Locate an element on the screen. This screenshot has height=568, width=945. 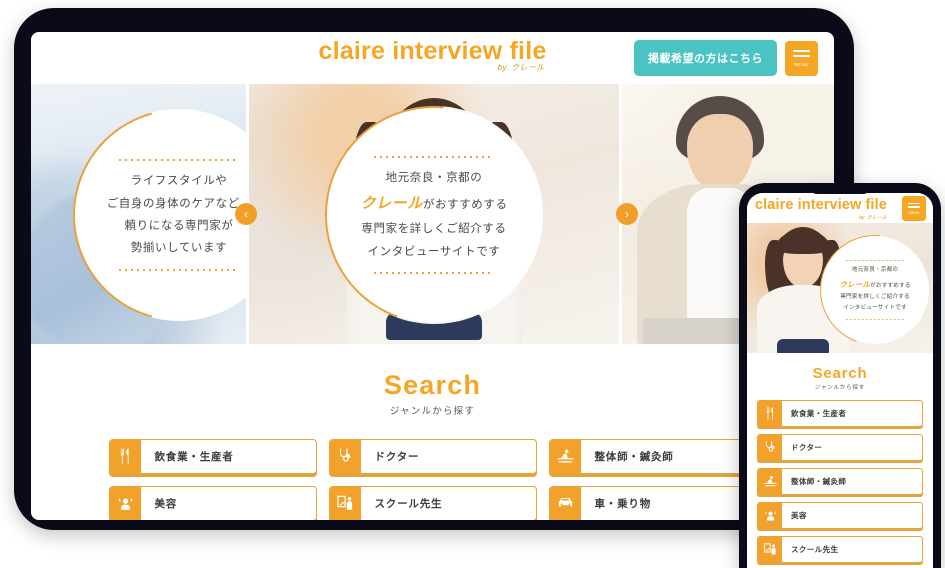
category-button-teacher: スクール先生 is located at coordinates (432, 503).